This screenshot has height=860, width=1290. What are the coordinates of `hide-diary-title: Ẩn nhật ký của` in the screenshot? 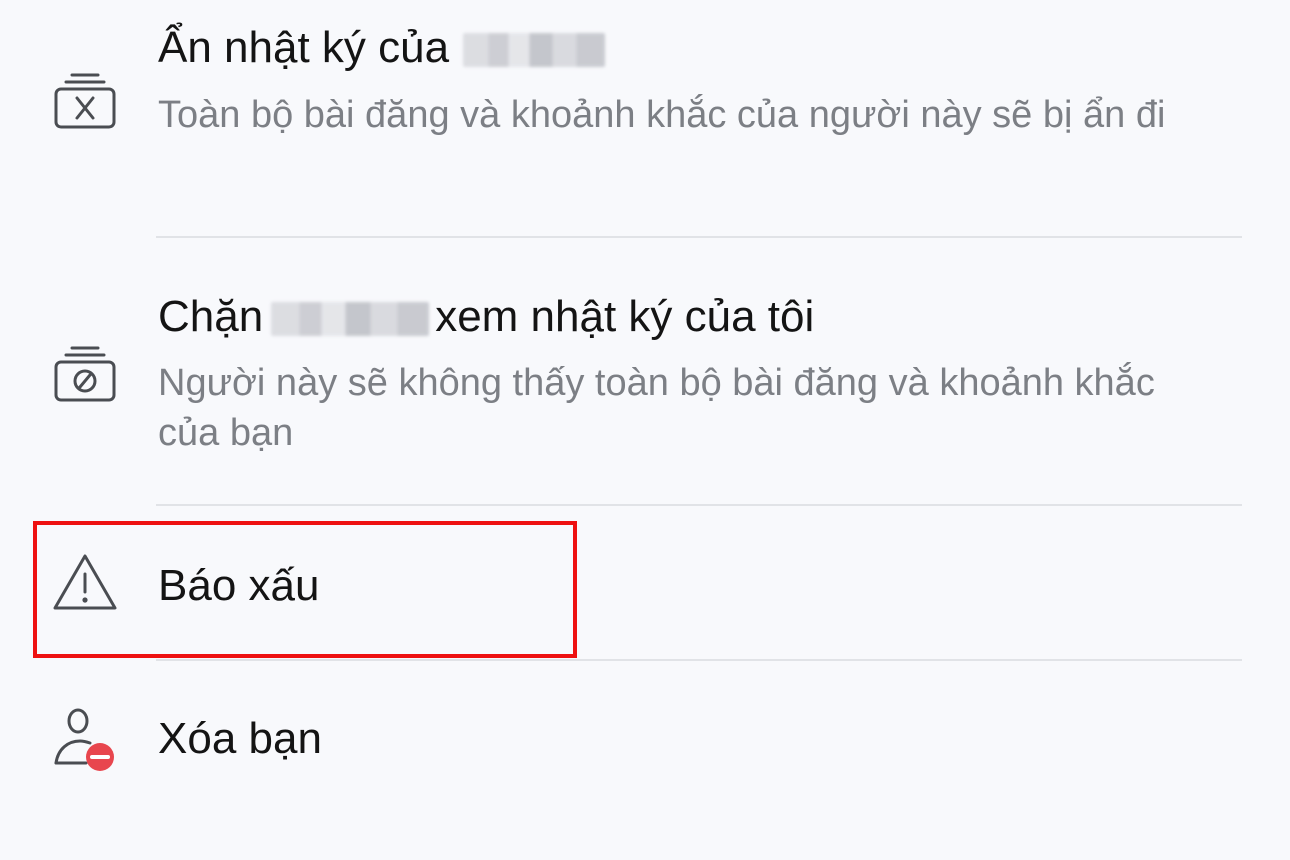 It's located at (383, 48).